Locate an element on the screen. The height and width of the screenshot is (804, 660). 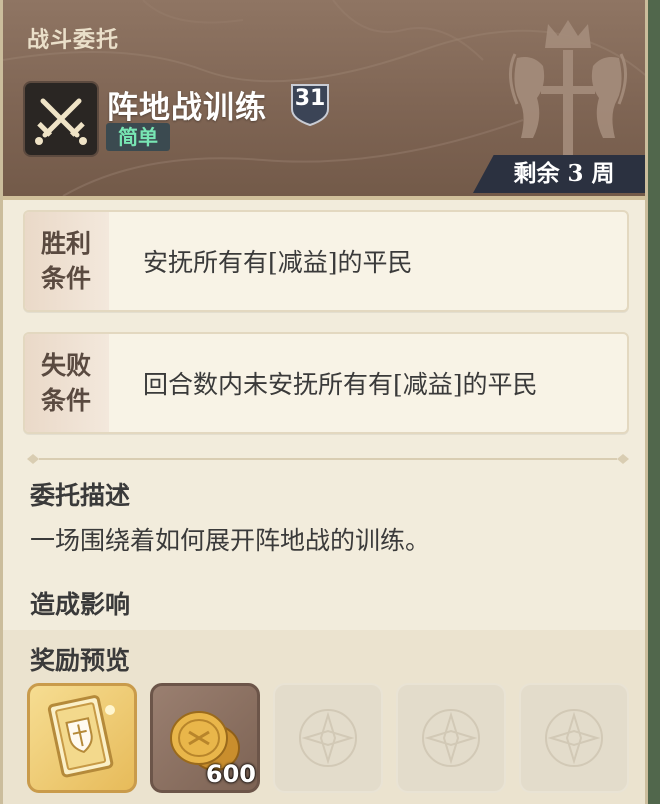
shield-book-icon is located at coordinates (81, 736).